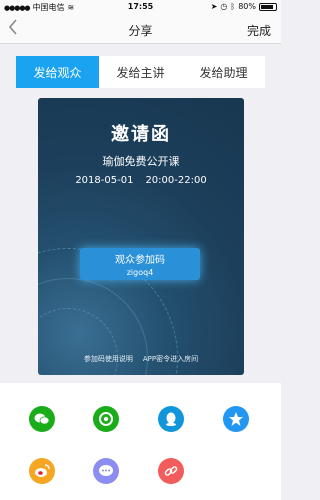 The height and width of the screenshot is (500, 320). I want to click on code-help-link: 参加码使用说明, so click(108, 359).